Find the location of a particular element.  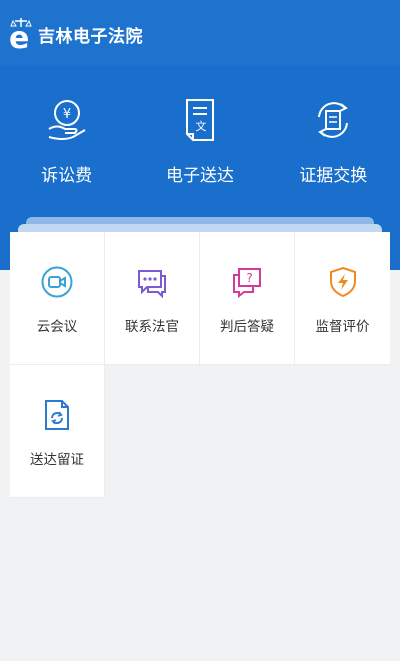

feature-evidence-exchange: 证据交换 is located at coordinates (333, 141).